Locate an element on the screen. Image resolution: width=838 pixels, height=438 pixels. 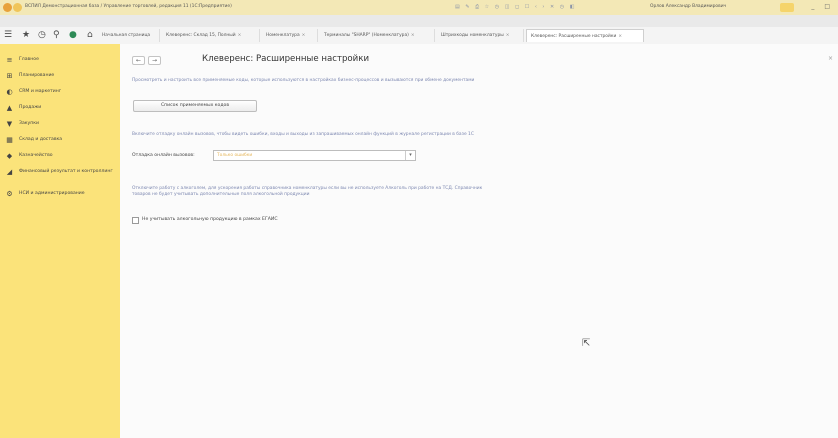
sidebar-item-label: Закупки is located at coordinates (29, 123).